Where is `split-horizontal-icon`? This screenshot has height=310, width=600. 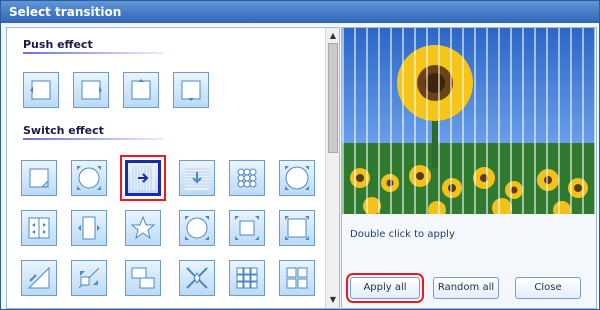 split-horizontal-icon is located at coordinates (39, 228).